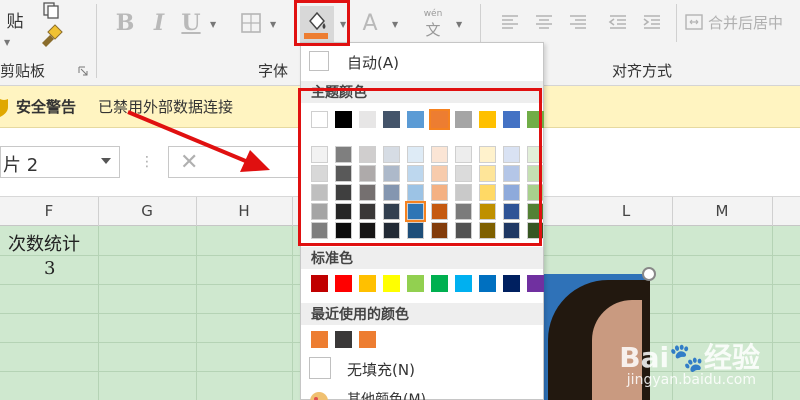  I want to click on copy-icon, so click(51, 10).